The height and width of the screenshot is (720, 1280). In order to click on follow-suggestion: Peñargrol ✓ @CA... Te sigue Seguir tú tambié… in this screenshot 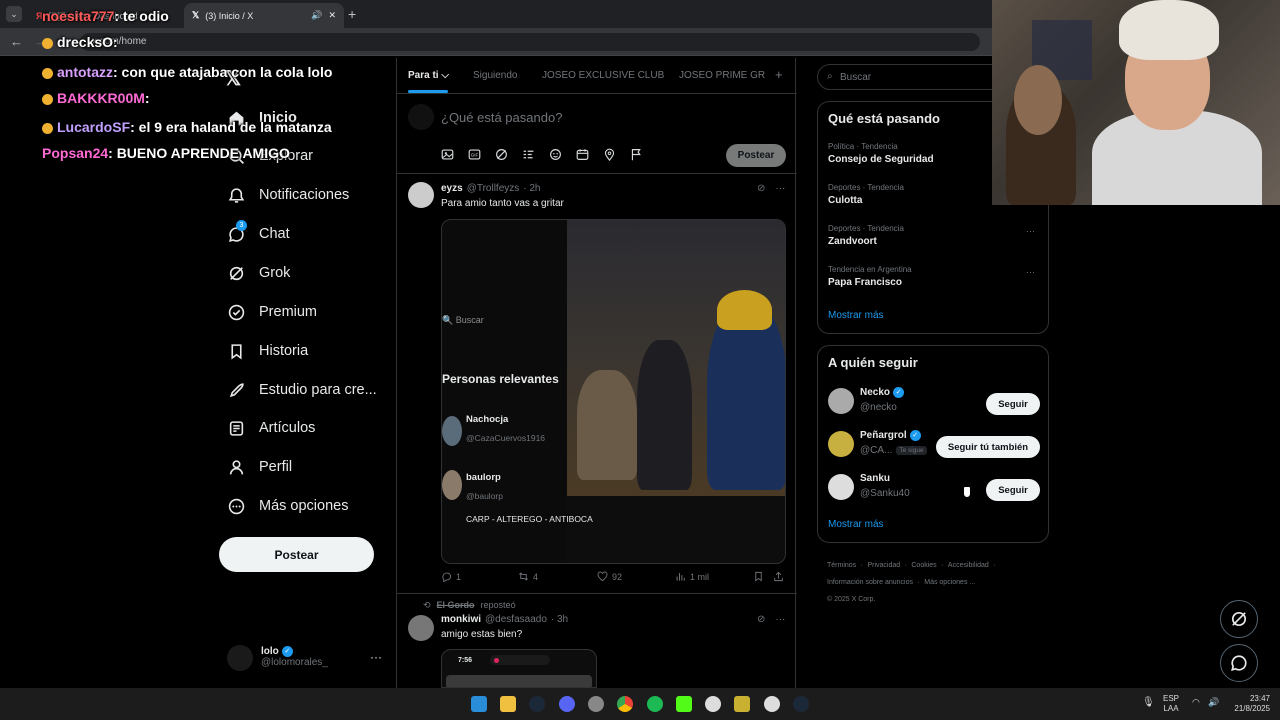, I will do `click(933, 447)`.